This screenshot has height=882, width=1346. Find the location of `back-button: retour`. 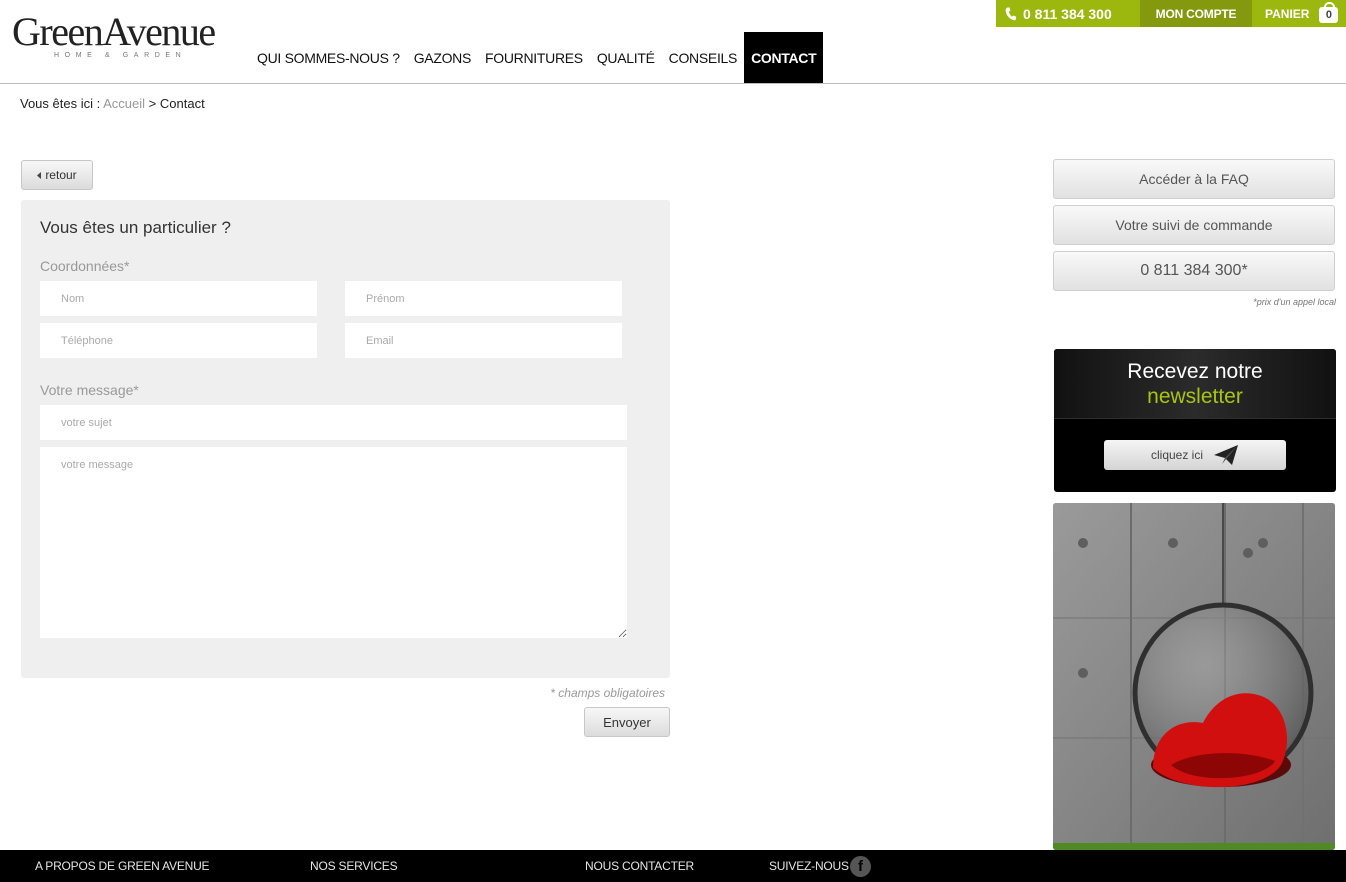

back-button: retour is located at coordinates (57, 175).